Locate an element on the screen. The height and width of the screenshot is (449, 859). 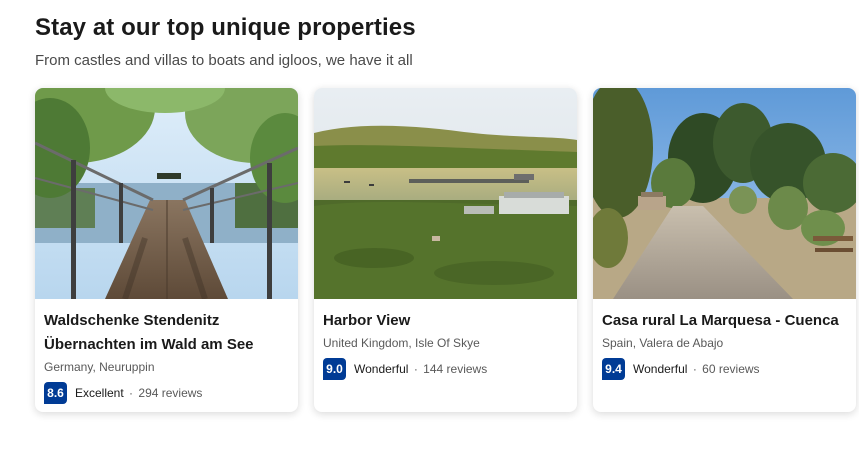
property-location: Spain, Valera de Abajo is located at coordinates (663, 343).